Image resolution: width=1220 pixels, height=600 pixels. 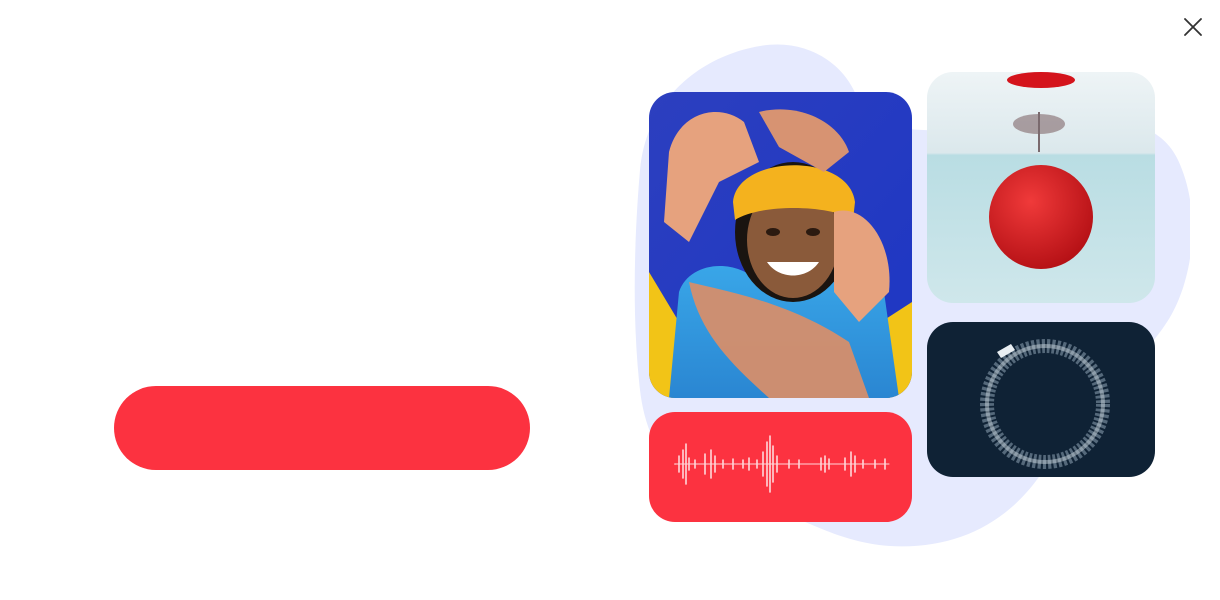 I want to click on red-ball-photo, so click(x=1041, y=187).